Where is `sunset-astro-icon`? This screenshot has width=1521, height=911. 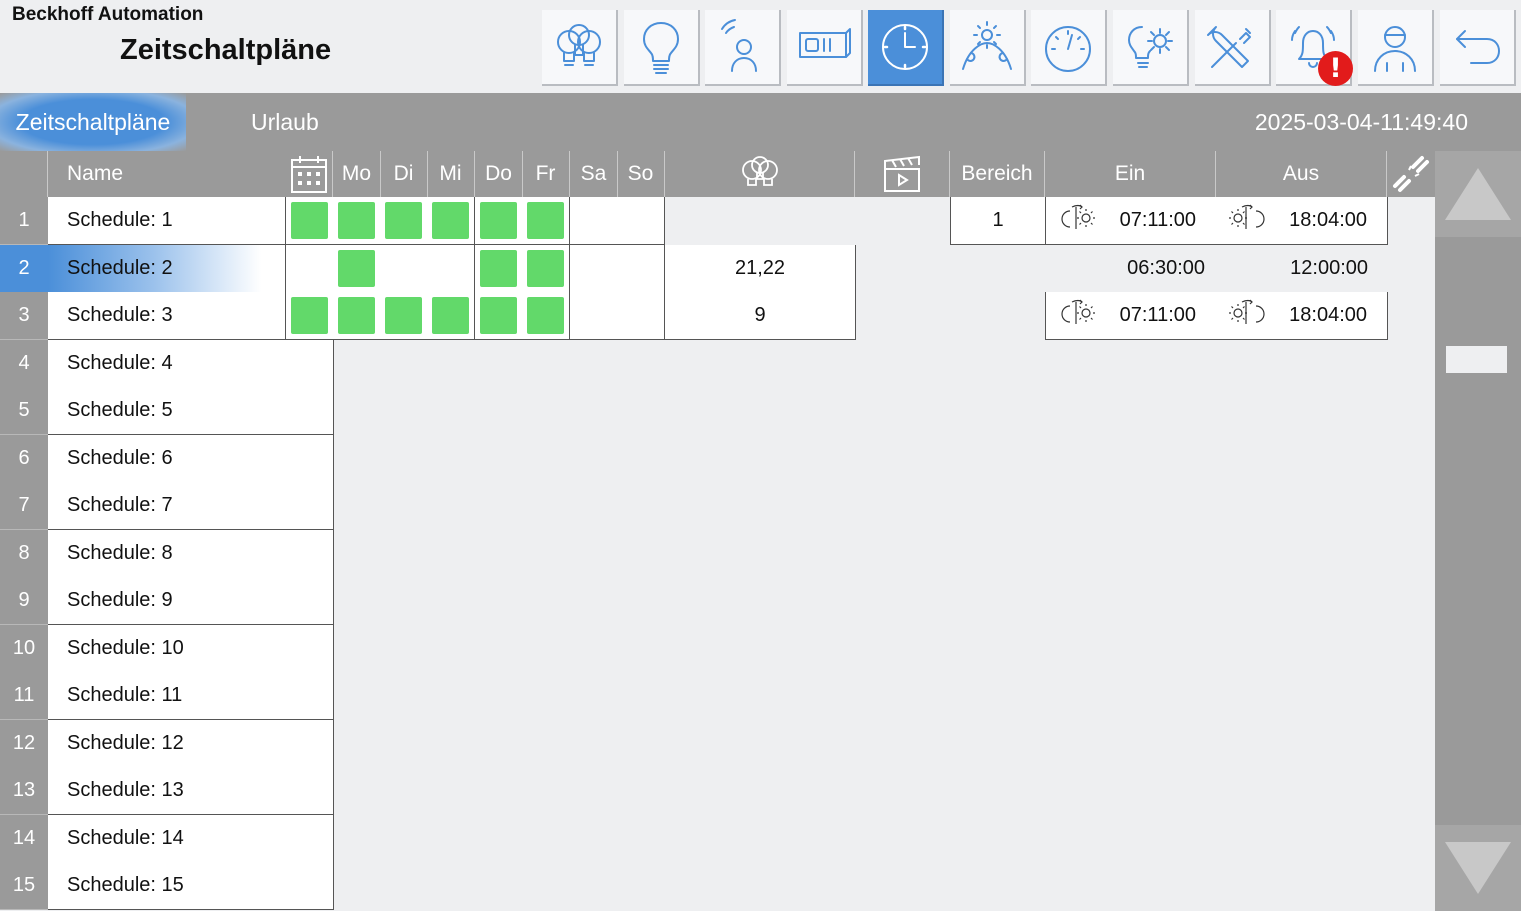
sunset-astro-icon is located at coordinates (1253, 221).